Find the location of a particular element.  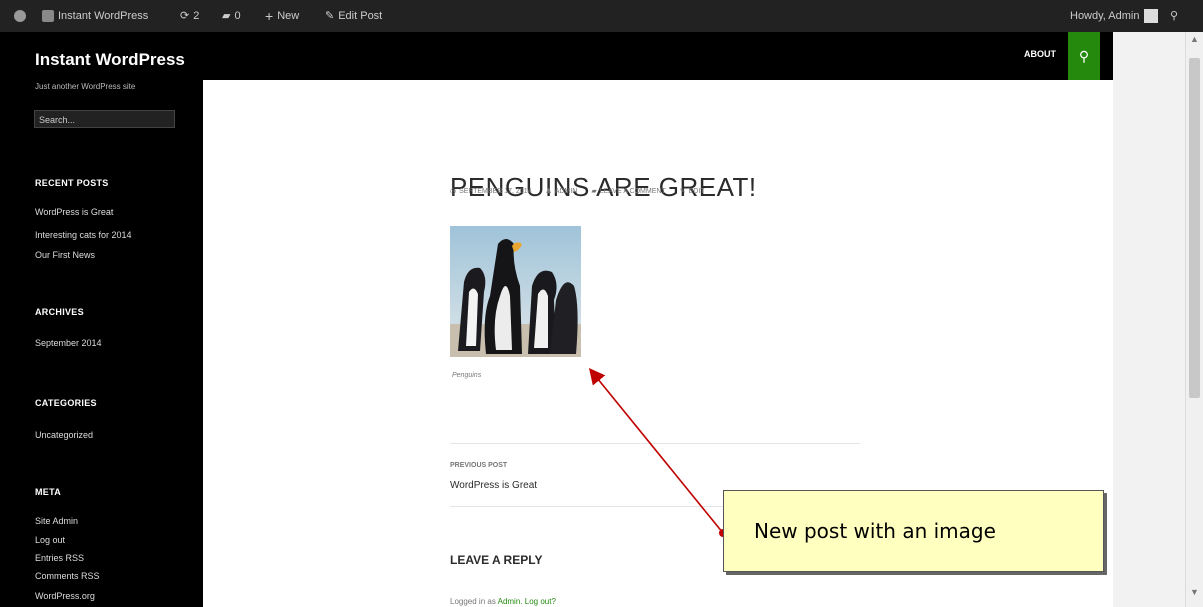

recent-post-link: Our First News is located at coordinates (65, 255).